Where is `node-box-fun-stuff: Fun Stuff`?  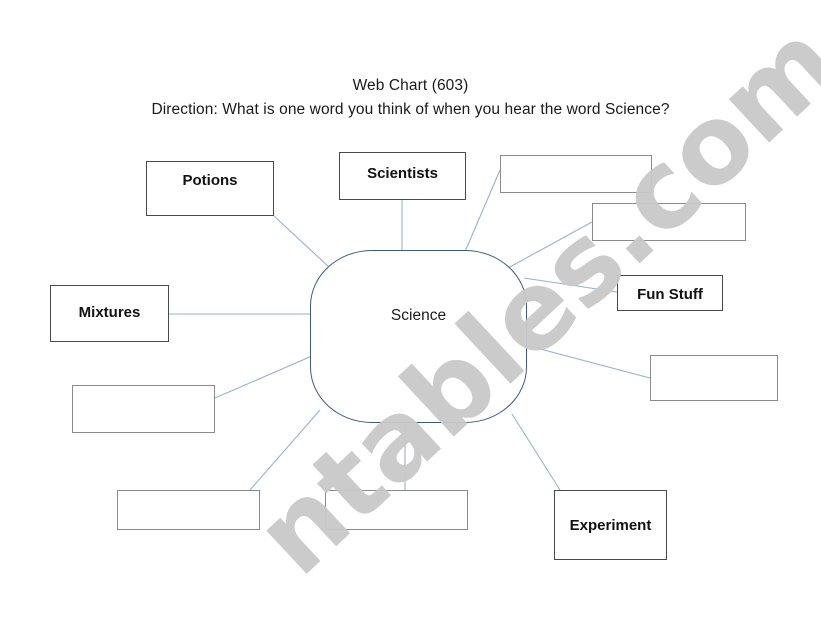 node-box-fun-stuff: Fun Stuff is located at coordinates (670, 293).